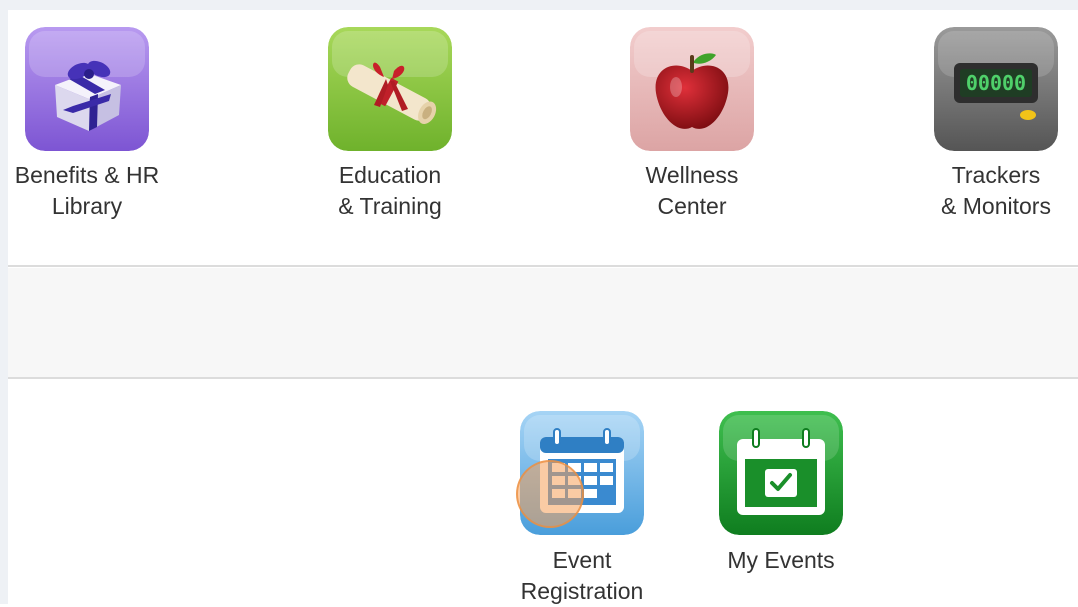 This screenshot has height=607, width=1078. Describe the element at coordinates (692, 190) in the screenshot. I see `wellness-center-label: Wellness Center` at that location.